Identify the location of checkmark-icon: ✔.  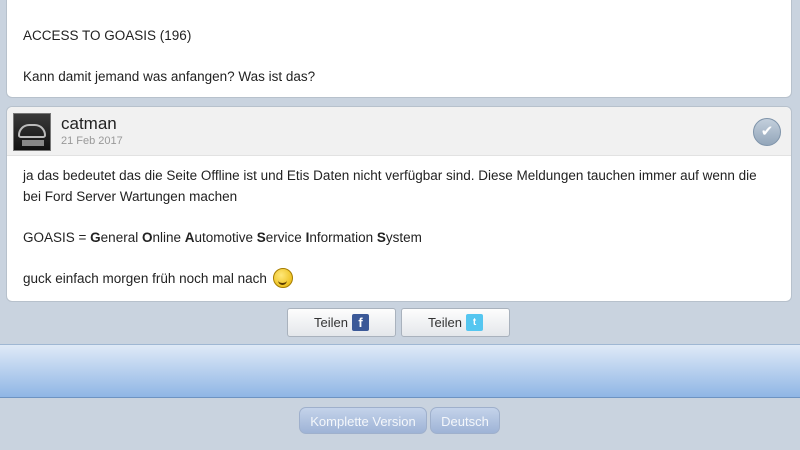
(767, 131).